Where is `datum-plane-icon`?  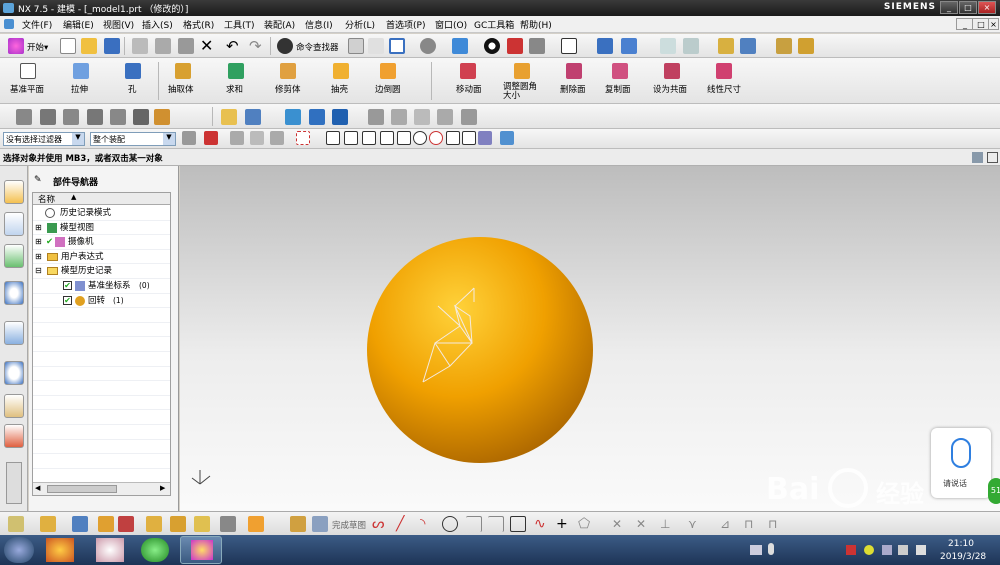 datum-plane-icon is located at coordinates (28, 71).